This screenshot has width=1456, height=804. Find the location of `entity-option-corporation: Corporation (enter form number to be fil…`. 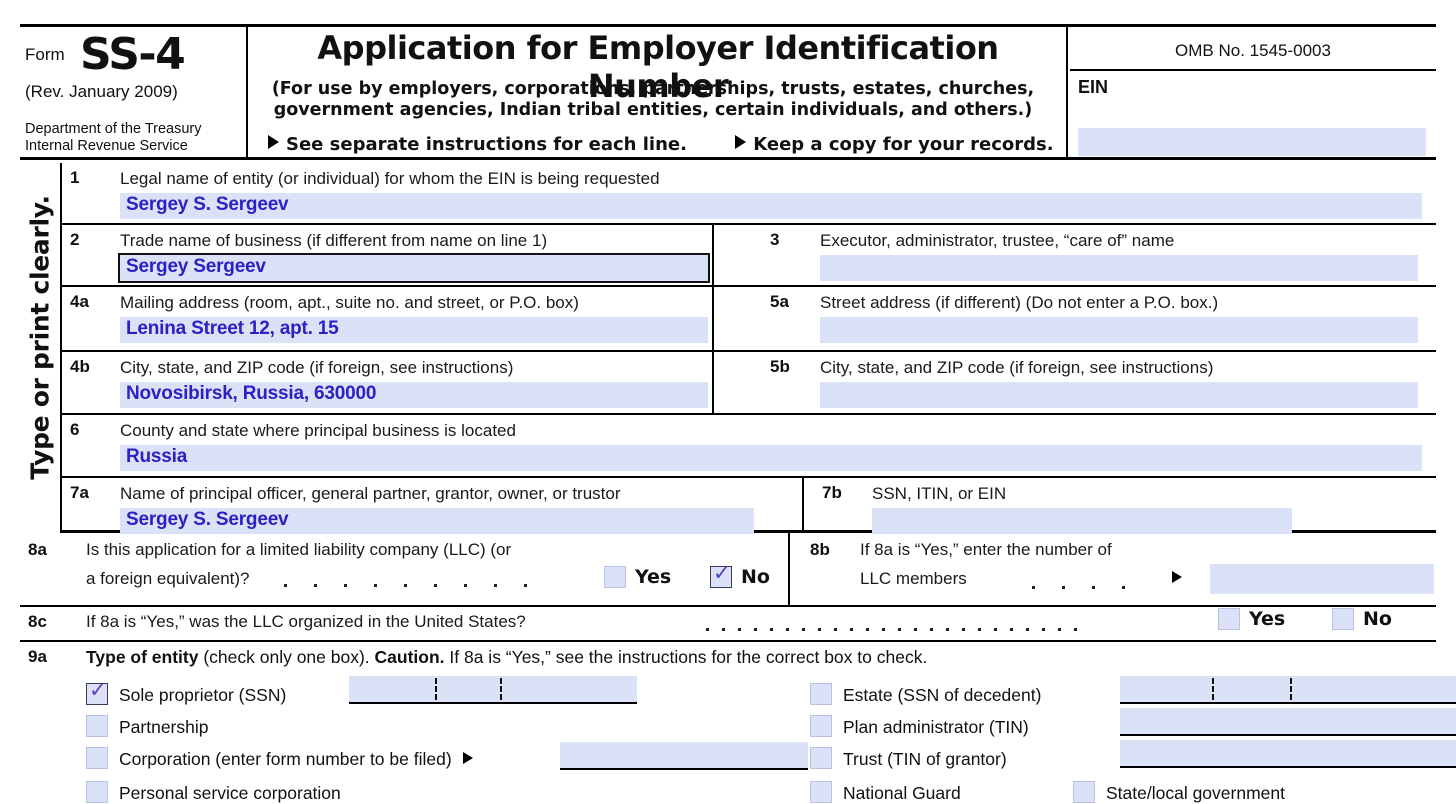

entity-option-corporation: Corporation (enter form number to be fil… is located at coordinates (279, 758).